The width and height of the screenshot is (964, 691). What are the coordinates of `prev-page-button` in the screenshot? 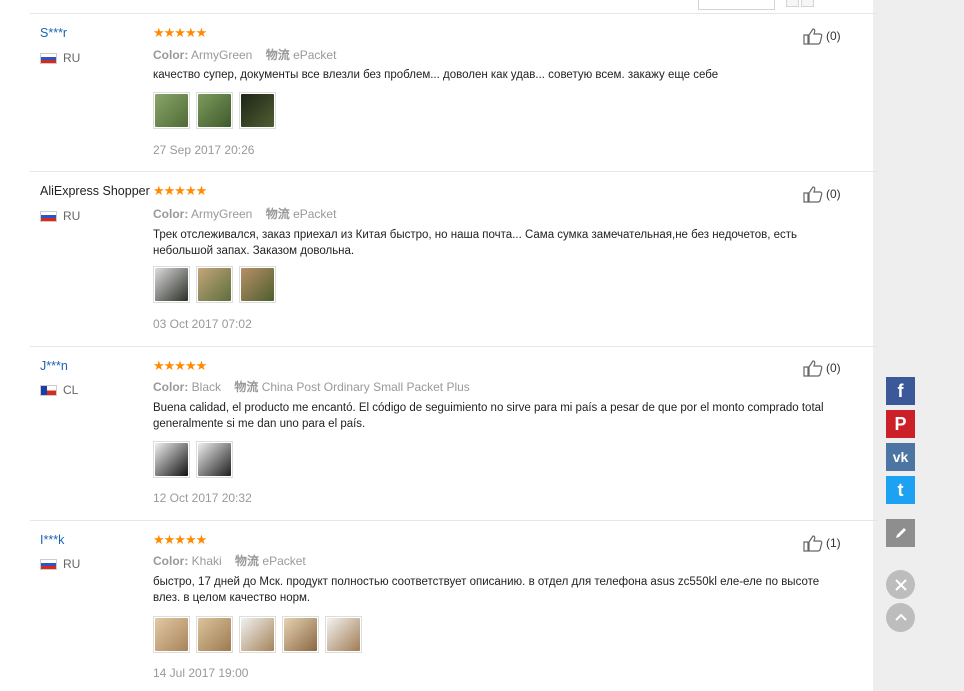 It's located at (792, 3).